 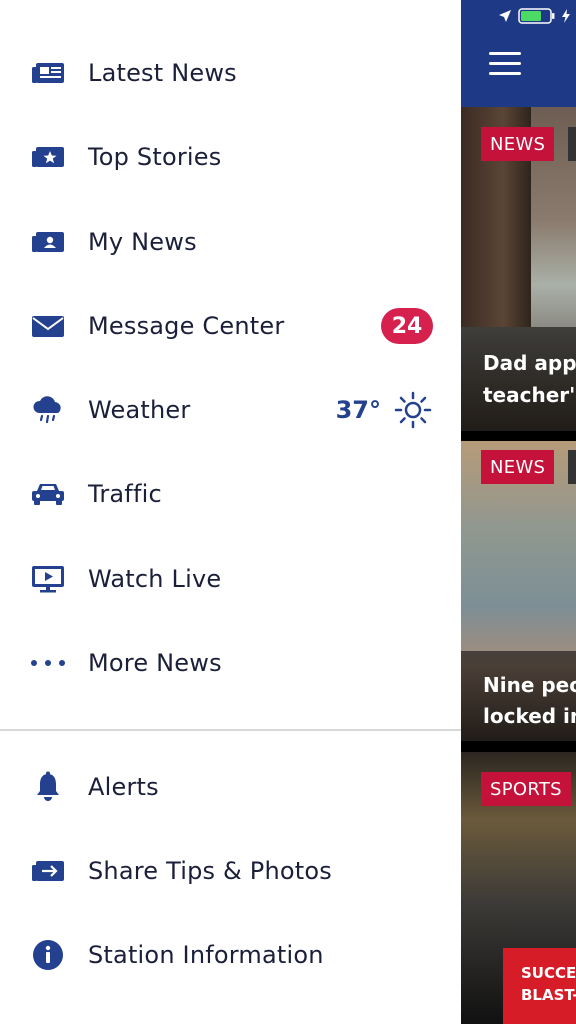 What do you see at coordinates (230, 787) in the screenshot?
I see `menu-item-alerts: Alerts` at bounding box center [230, 787].